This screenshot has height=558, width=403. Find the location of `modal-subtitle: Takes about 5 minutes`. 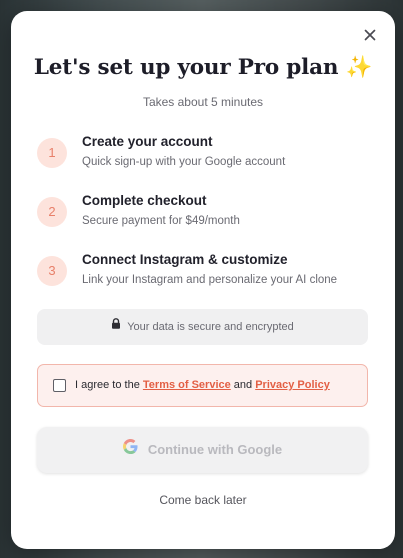

modal-subtitle: Takes about 5 minutes is located at coordinates (203, 102).